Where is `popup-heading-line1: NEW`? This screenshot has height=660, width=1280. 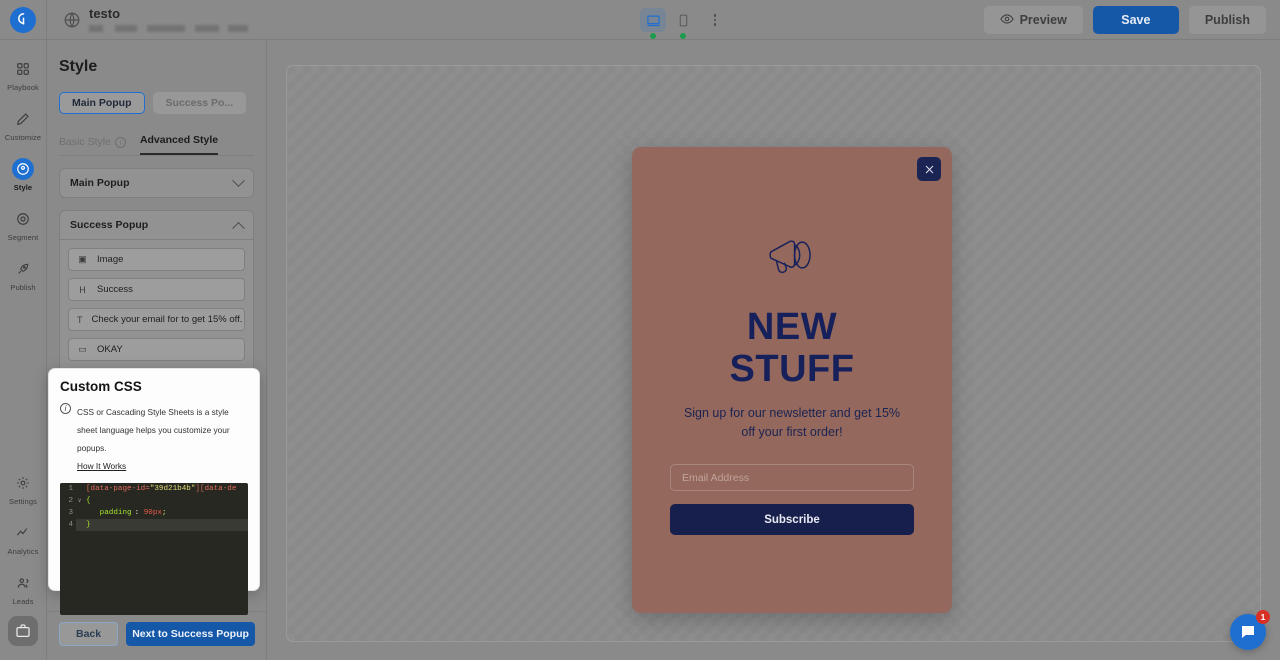 popup-heading-line1: NEW is located at coordinates (792, 327).